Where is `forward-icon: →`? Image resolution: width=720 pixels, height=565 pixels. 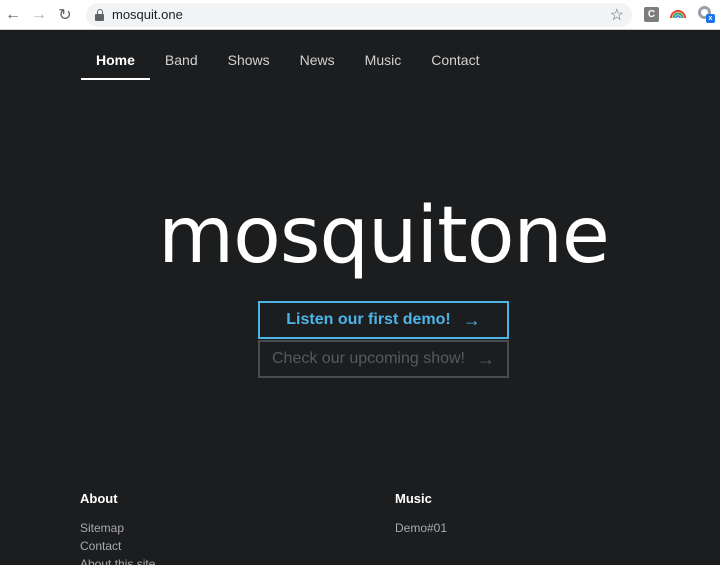
forward-icon: → is located at coordinates (39, 15).